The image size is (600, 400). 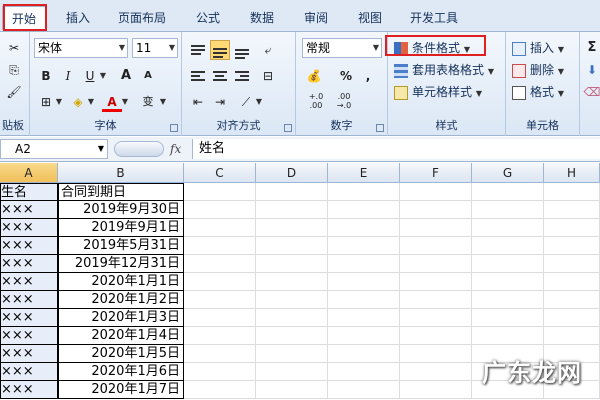 What do you see at coordinates (121, 354) in the screenshot?
I see `cell-b: 2020年1月5日` at bounding box center [121, 354].